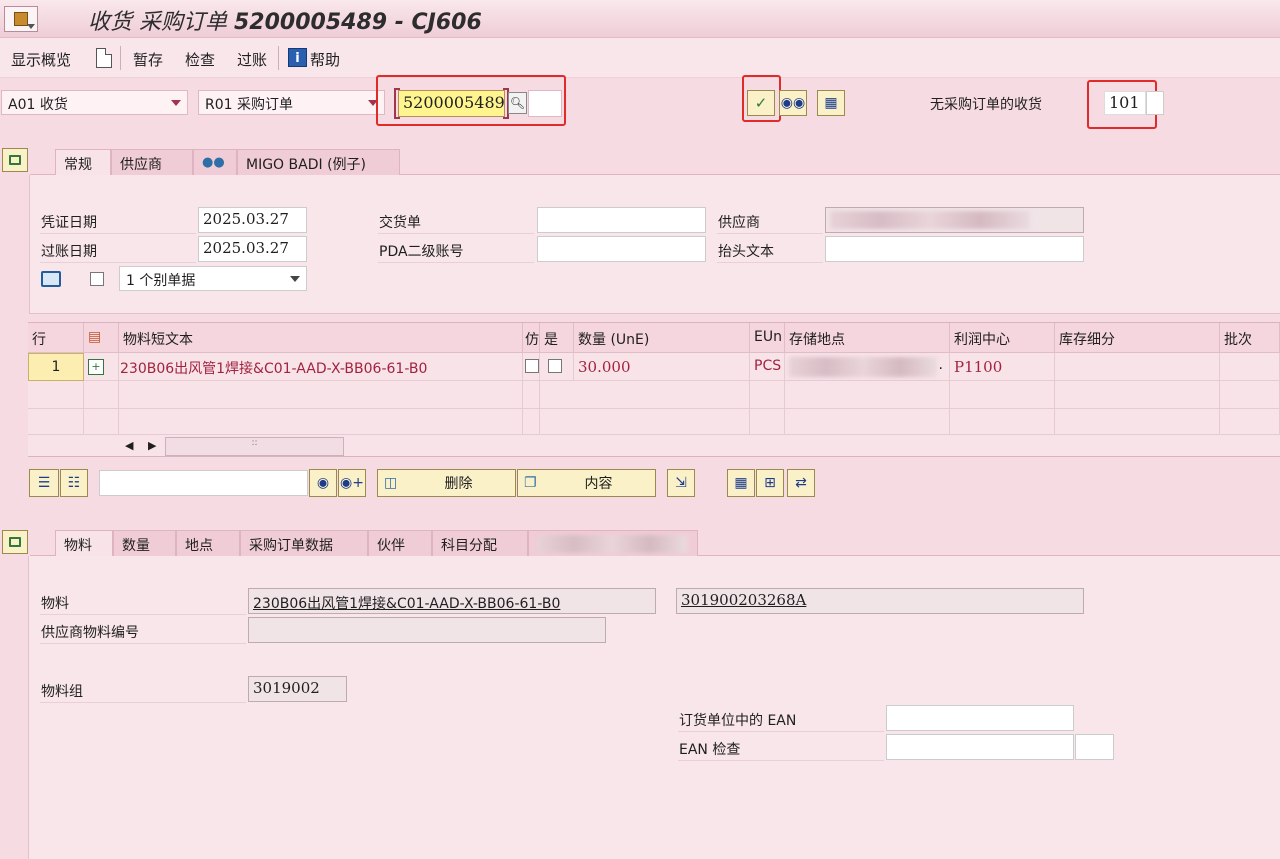 This screenshot has height=859, width=1280. What do you see at coordinates (148, 59) in the screenshot?
I see `hold-button: 暂存` at bounding box center [148, 59].